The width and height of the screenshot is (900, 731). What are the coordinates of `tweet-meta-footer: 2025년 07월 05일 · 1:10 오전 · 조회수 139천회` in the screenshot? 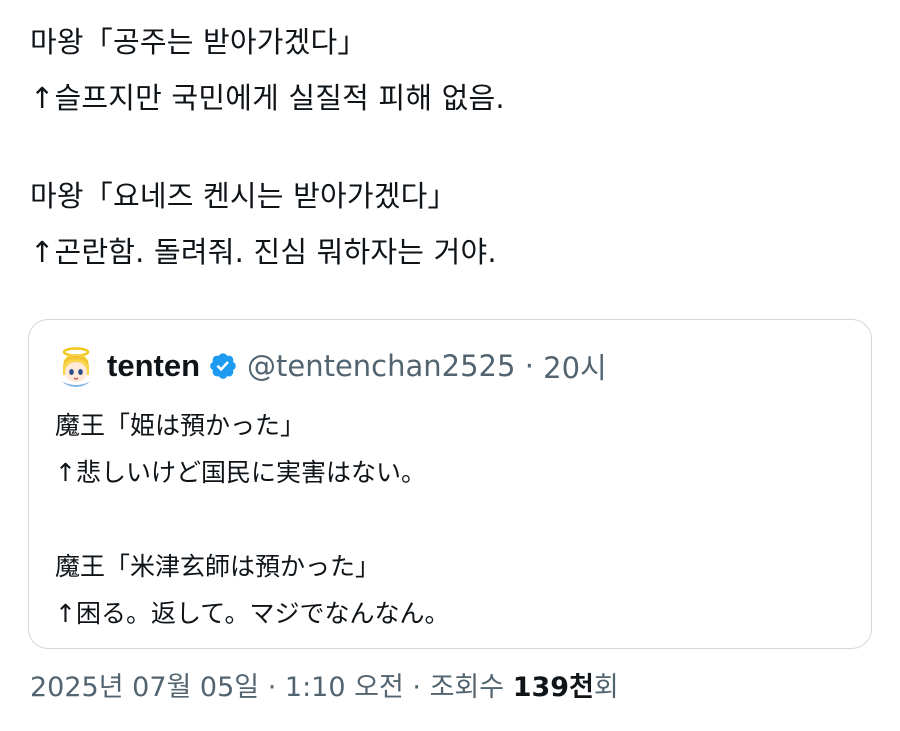 It's located at (324, 688).